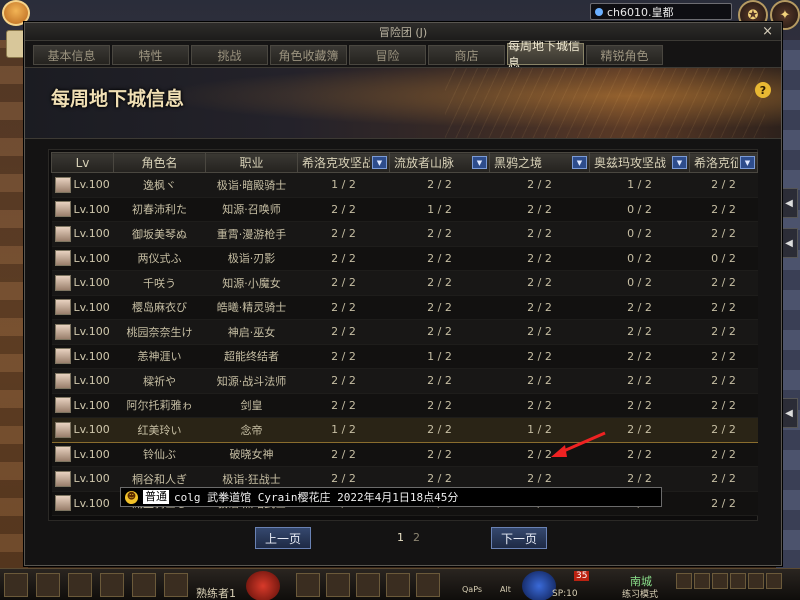 The height and width of the screenshot is (600, 800). I want to click on tab-elite-characters: 精锐角色, so click(624, 55).